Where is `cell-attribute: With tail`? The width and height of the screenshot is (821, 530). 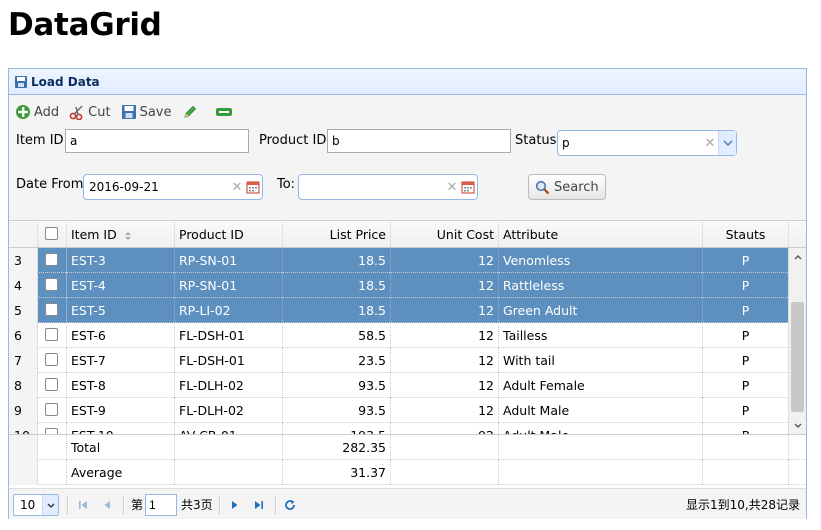 cell-attribute: With tail is located at coordinates (601, 360).